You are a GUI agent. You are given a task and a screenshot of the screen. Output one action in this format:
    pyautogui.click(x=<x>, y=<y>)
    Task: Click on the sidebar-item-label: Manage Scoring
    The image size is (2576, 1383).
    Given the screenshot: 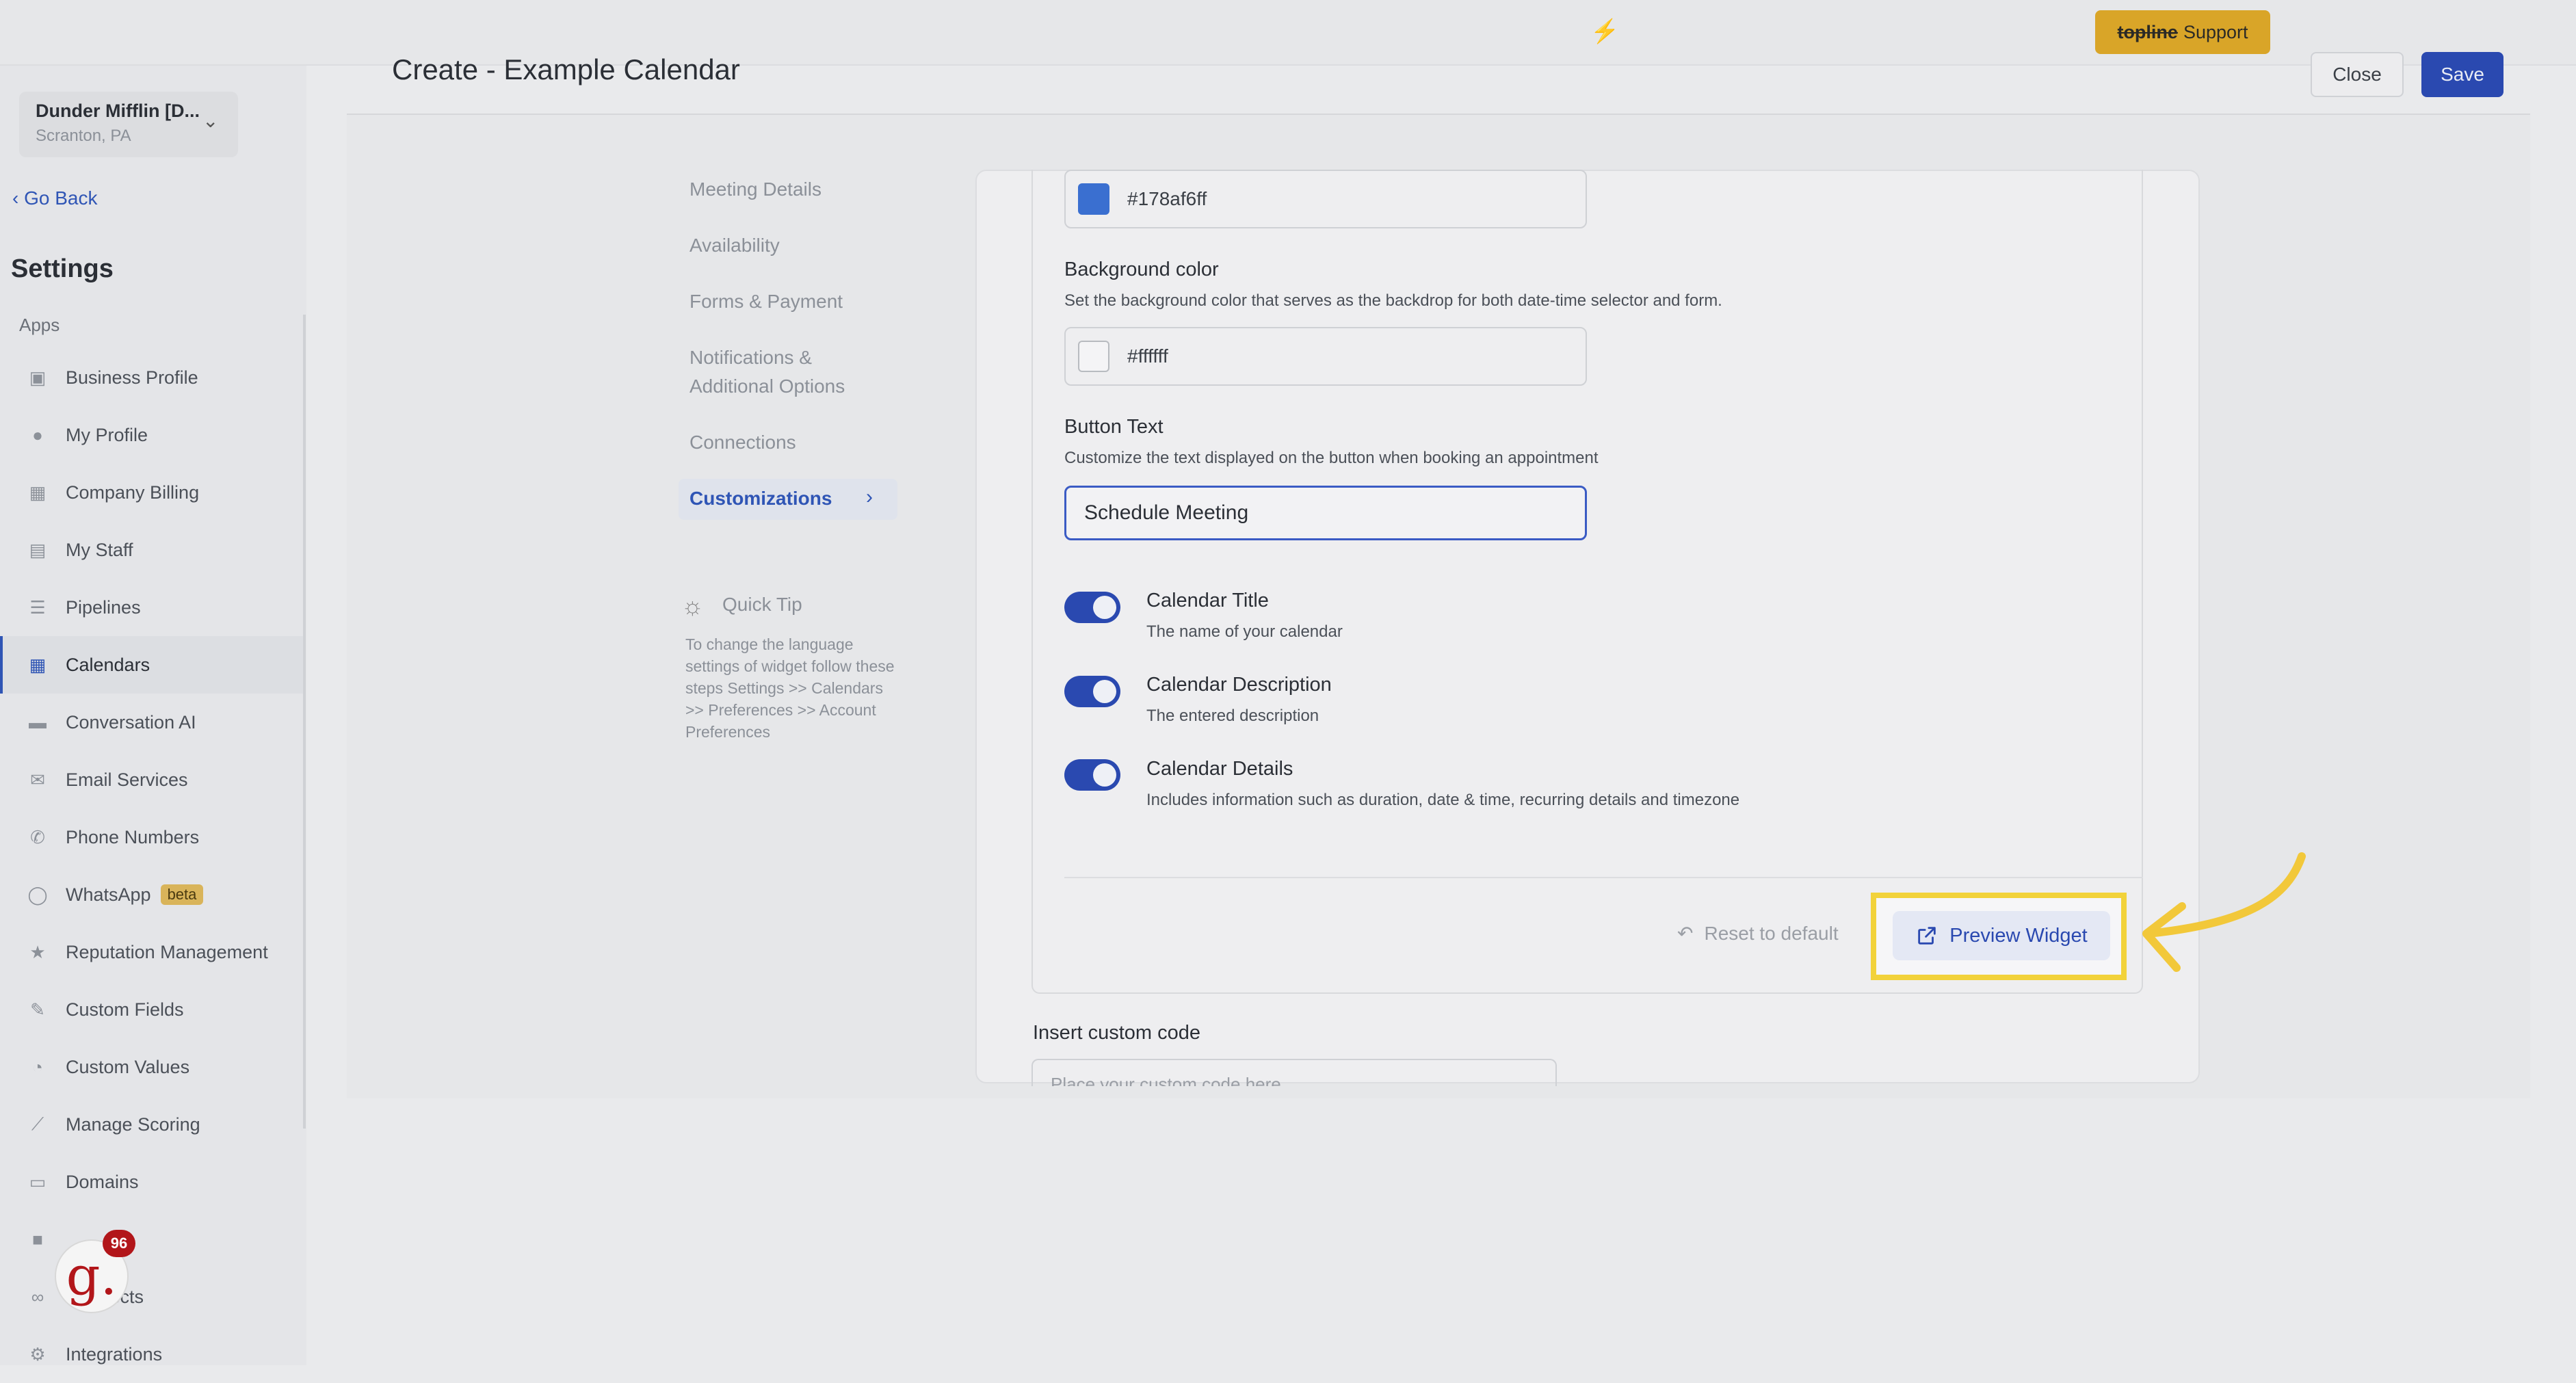 What is the action you would take?
    pyautogui.click(x=133, y=1124)
    